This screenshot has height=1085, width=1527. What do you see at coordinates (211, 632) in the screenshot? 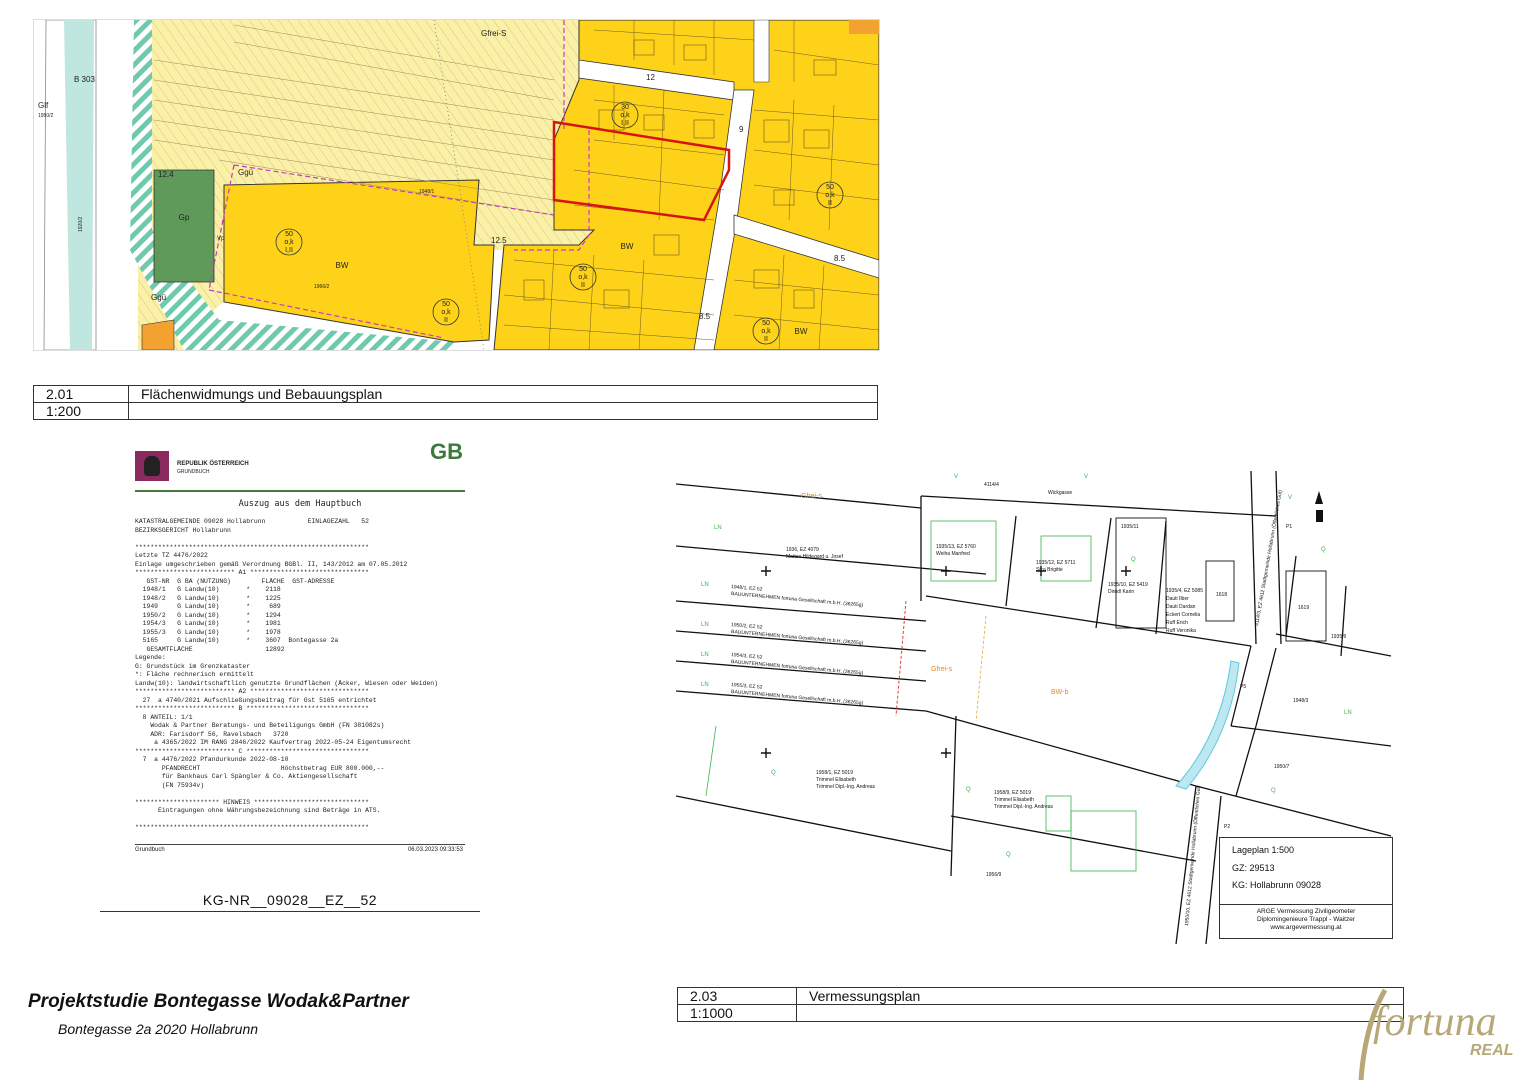
I see `grundbuch-line: 1955/3 G Landw(10) * 1978` at bounding box center [211, 632].